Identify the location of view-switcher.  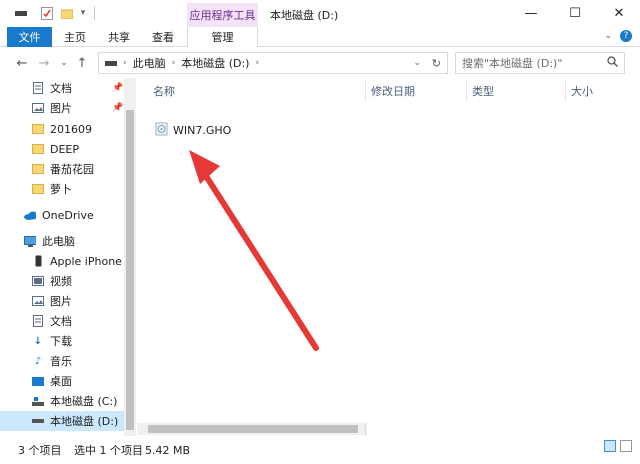
(618, 446).